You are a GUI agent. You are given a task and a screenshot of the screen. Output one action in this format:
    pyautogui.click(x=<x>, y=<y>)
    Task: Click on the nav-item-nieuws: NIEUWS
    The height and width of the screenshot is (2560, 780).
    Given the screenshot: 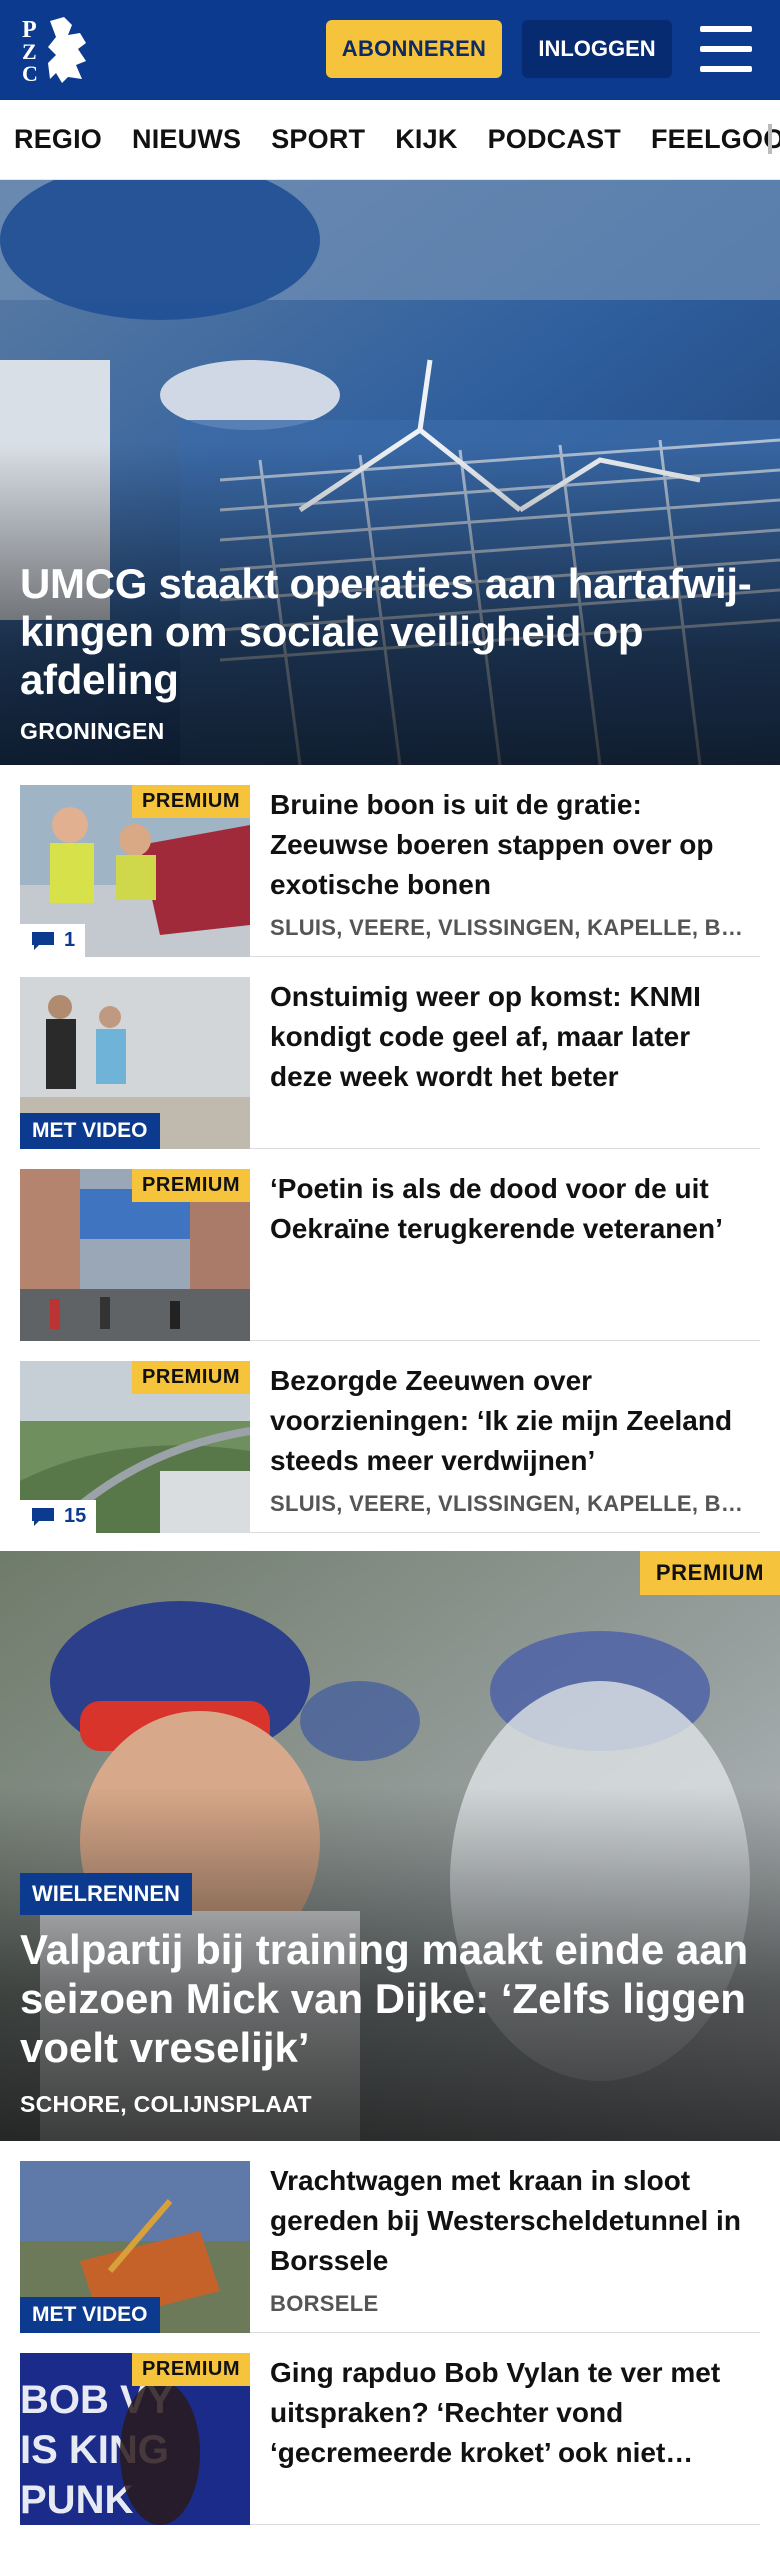 What is the action you would take?
    pyautogui.click(x=186, y=139)
    